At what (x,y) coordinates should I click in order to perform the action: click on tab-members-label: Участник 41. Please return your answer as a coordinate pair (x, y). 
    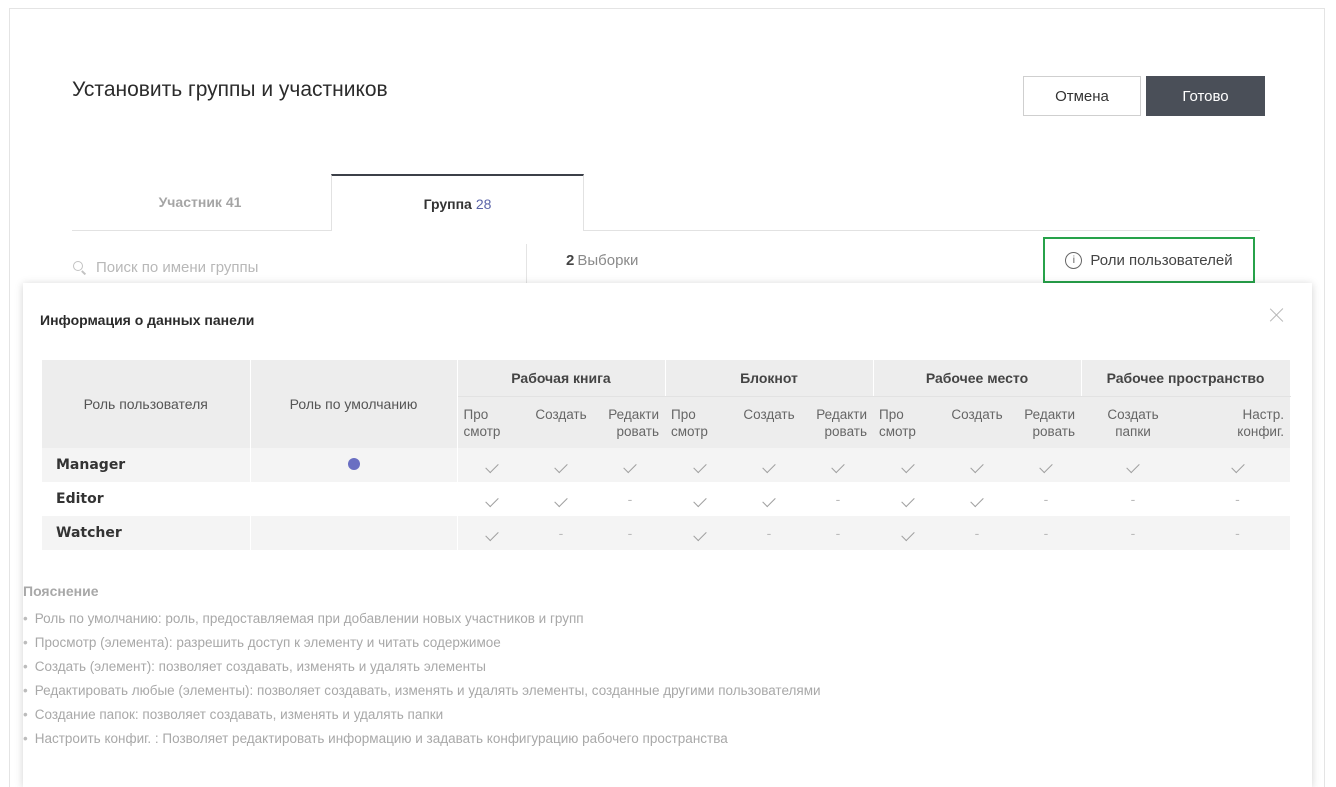
    Looking at the image, I should click on (200, 202).